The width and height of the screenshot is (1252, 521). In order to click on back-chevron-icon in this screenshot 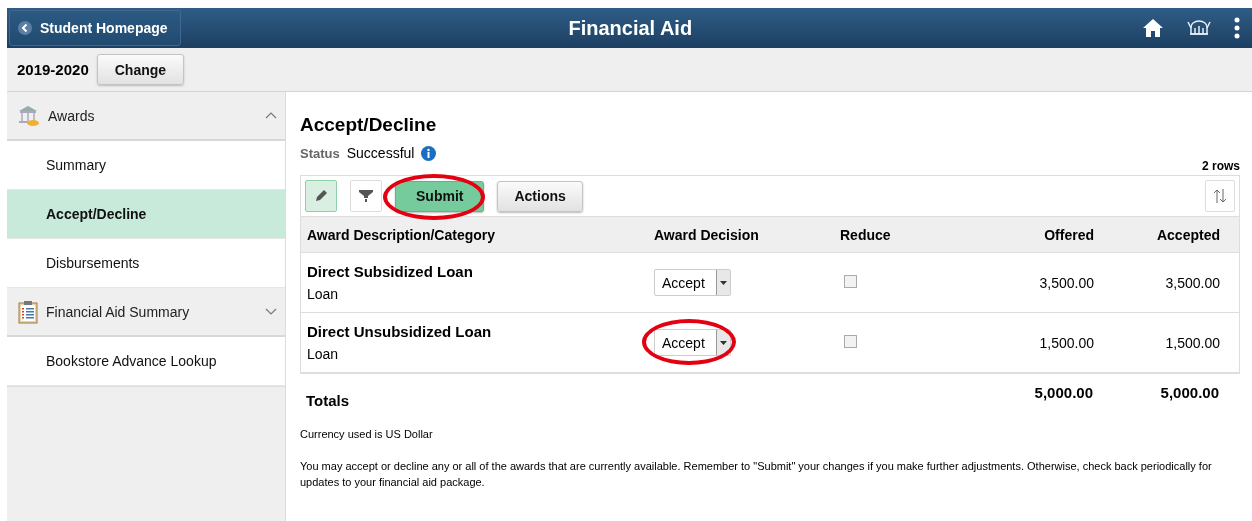, I will do `click(25, 28)`.